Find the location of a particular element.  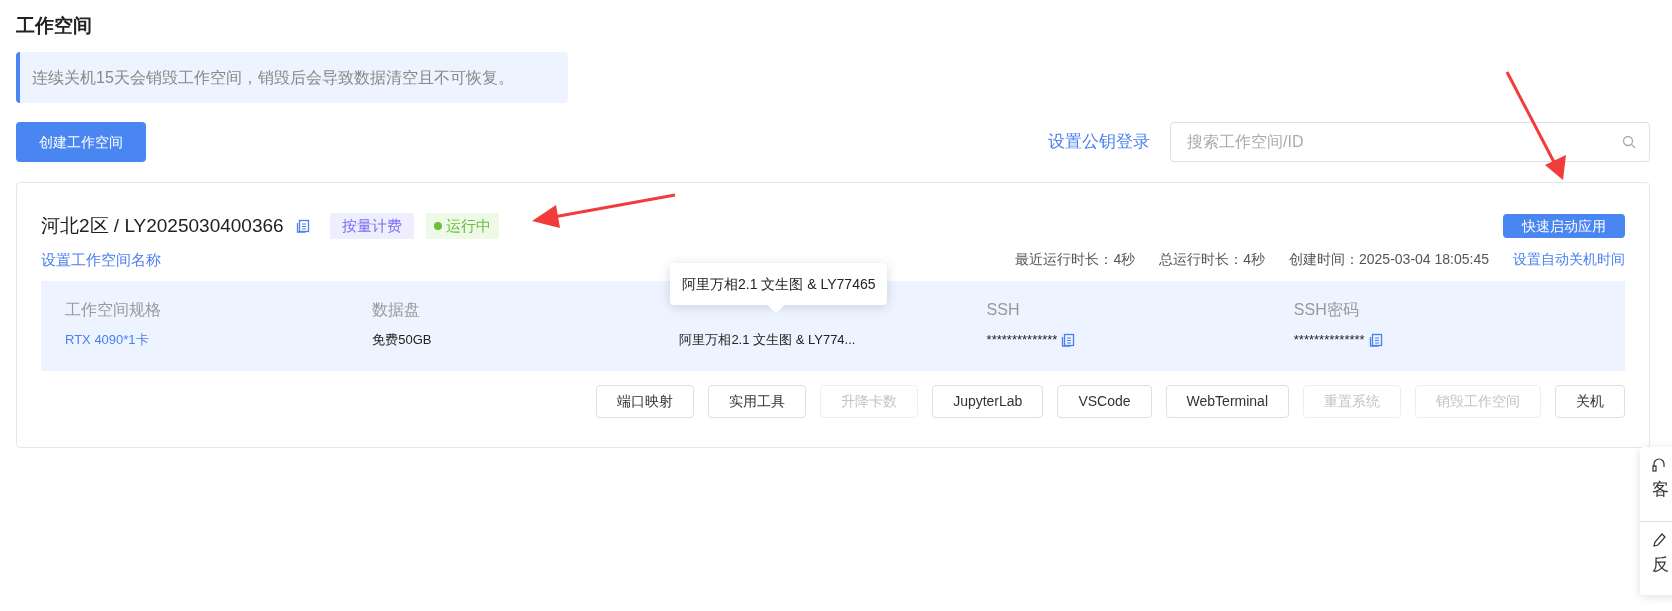

create-workspace-button: 创建工作空间 is located at coordinates (81, 142).